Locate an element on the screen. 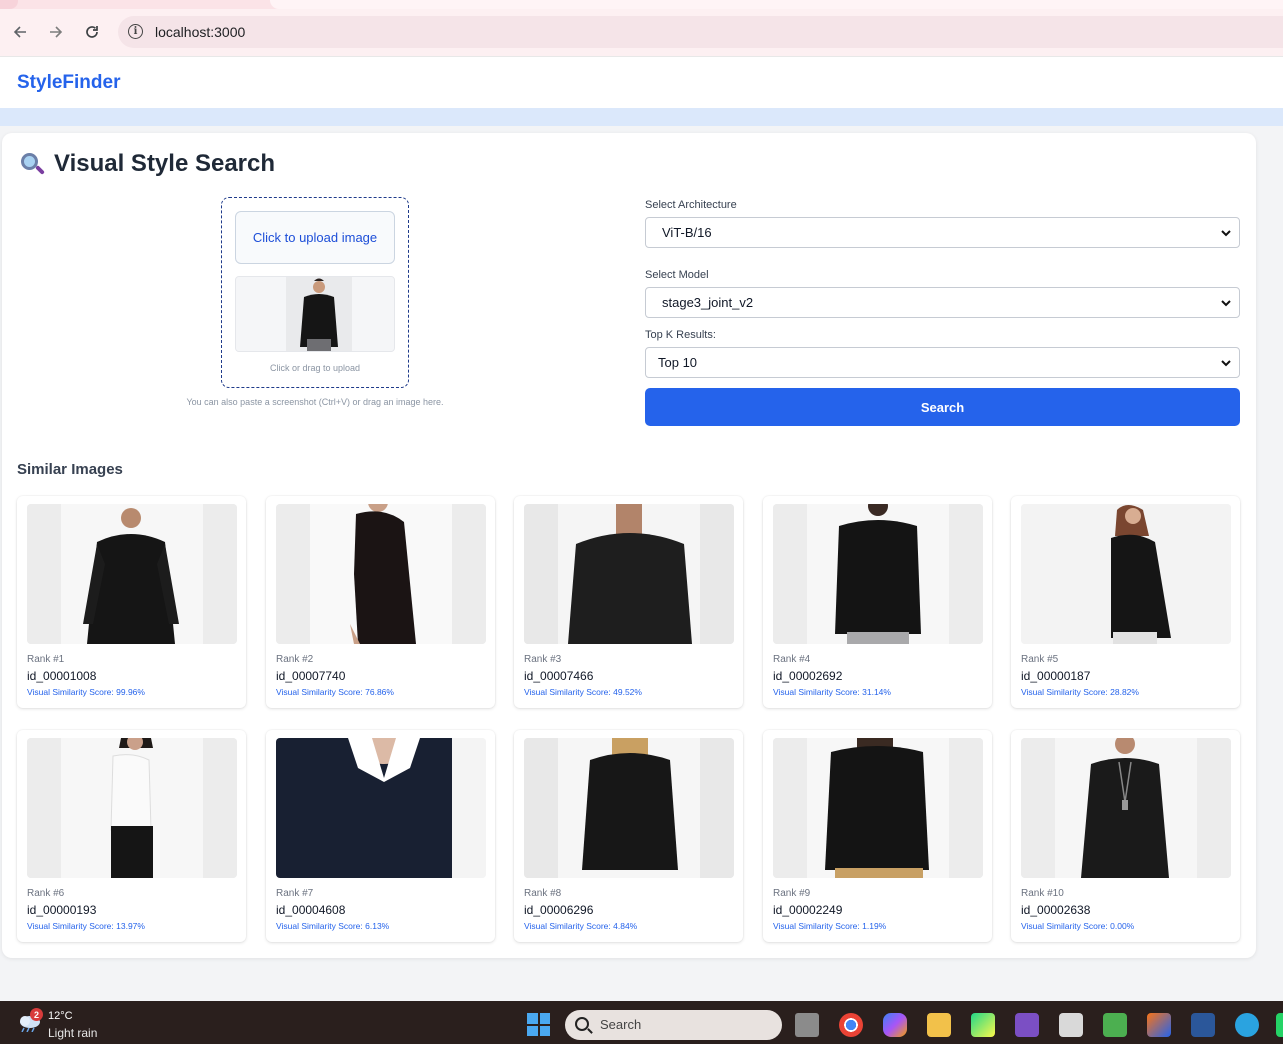 Image resolution: width=1283 pixels, height=1044 pixels. whatsapp-icon is located at coordinates (1279, 1025).